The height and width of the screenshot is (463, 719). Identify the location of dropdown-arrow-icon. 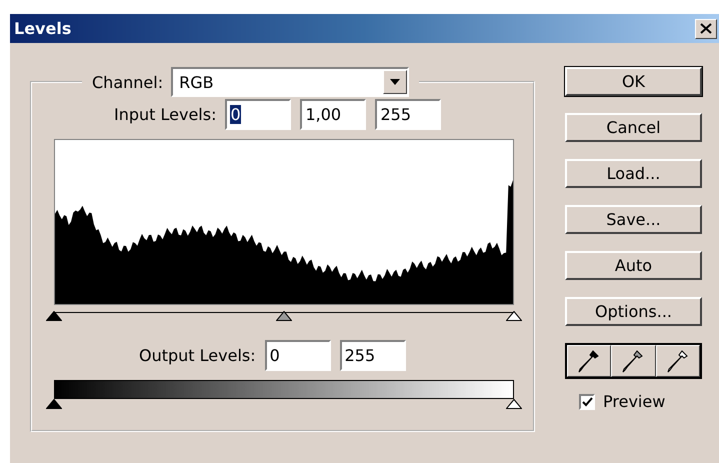
(395, 82).